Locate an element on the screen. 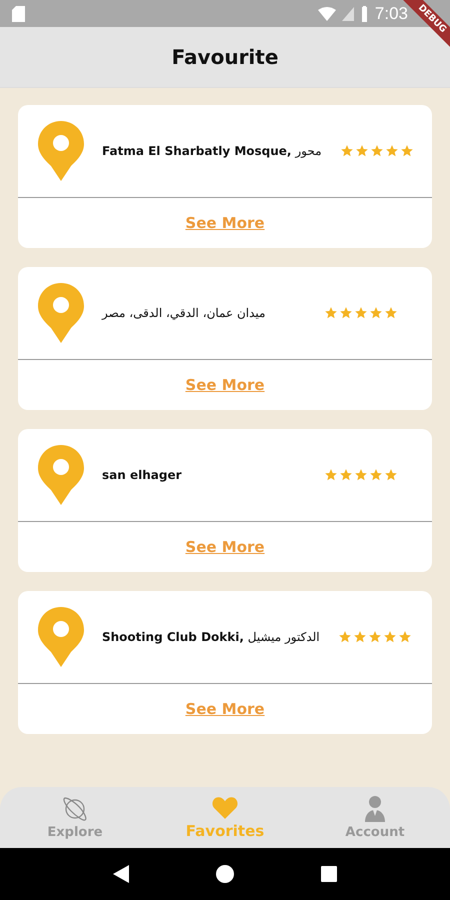 This screenshot has width=450, height=900. recents-icon is located at coordinates (328, 874).